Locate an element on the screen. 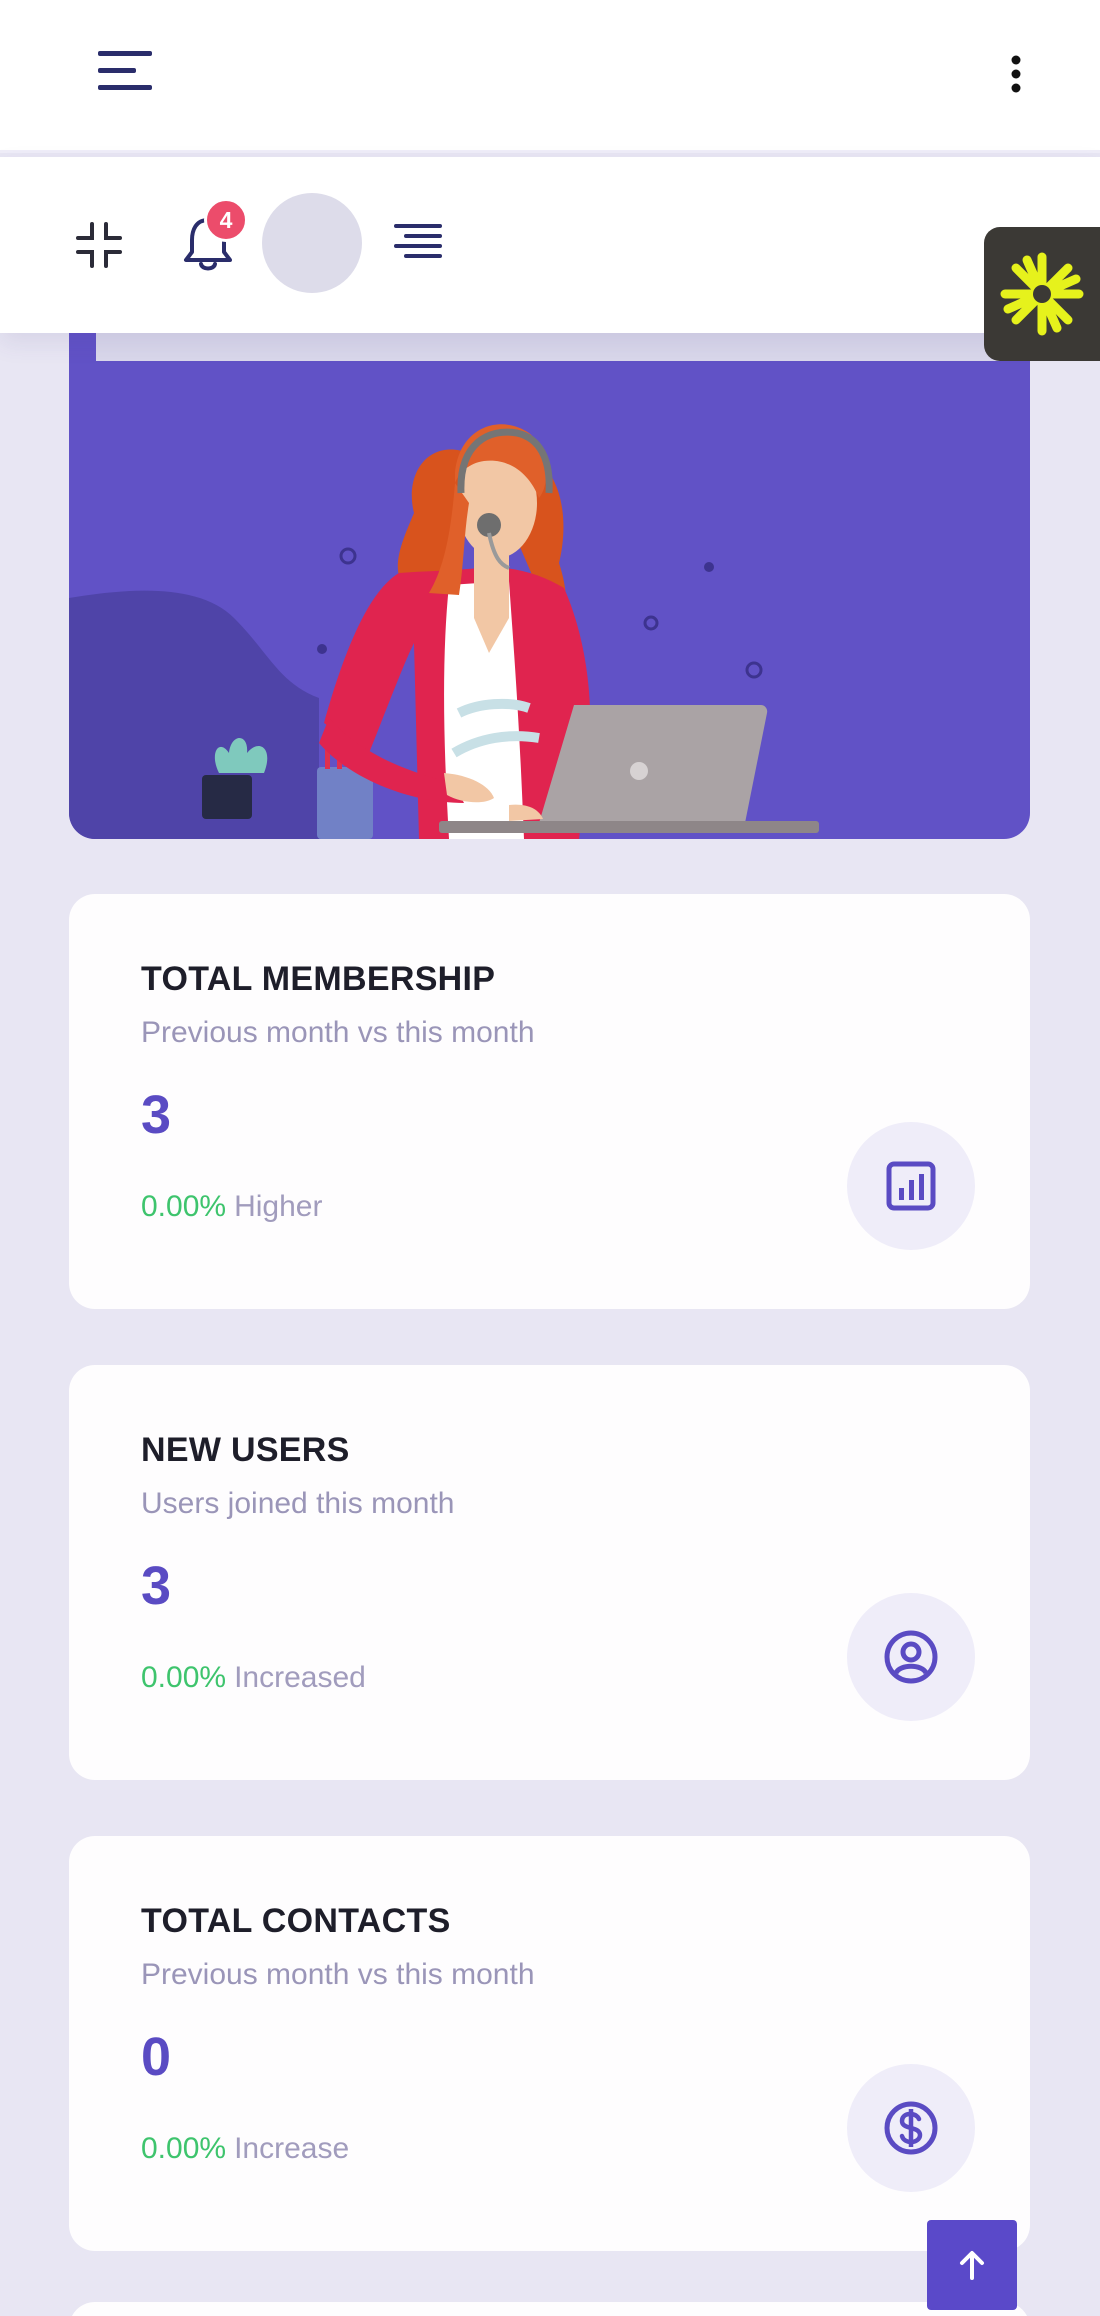 Image resolution: width=1100 pixels, height=2316 pixels. avatar is located at coordinates (312, 243).